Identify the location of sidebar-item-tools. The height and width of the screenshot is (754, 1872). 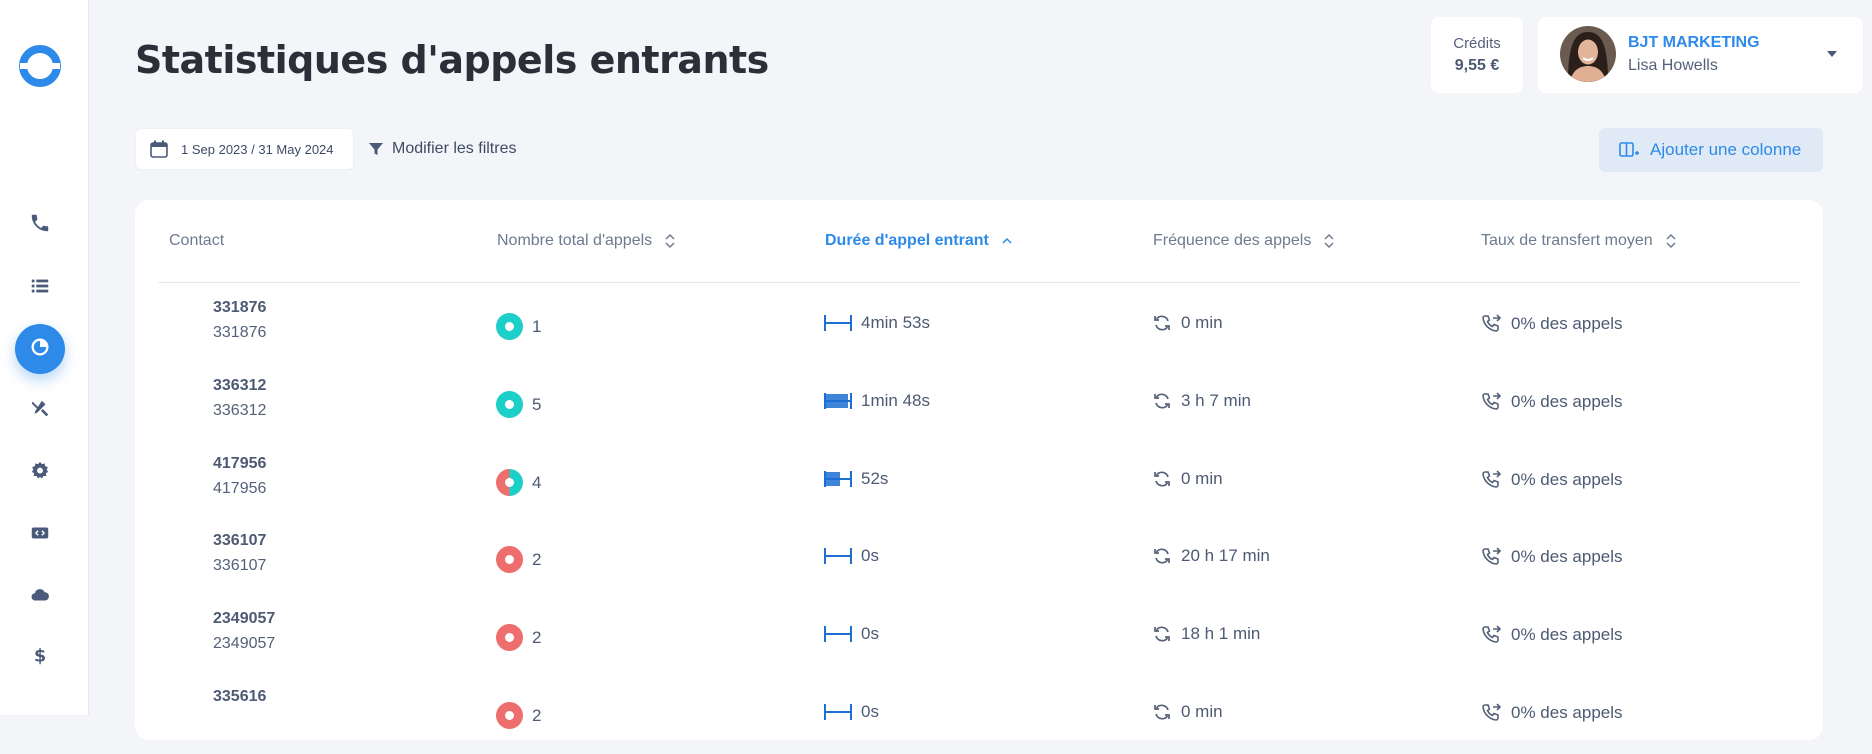
(40, 411).